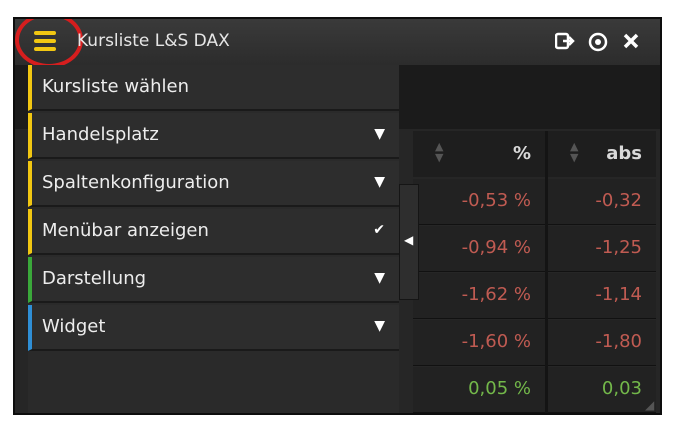  I want to click on abs-value: -1,25, so click(618, 247).